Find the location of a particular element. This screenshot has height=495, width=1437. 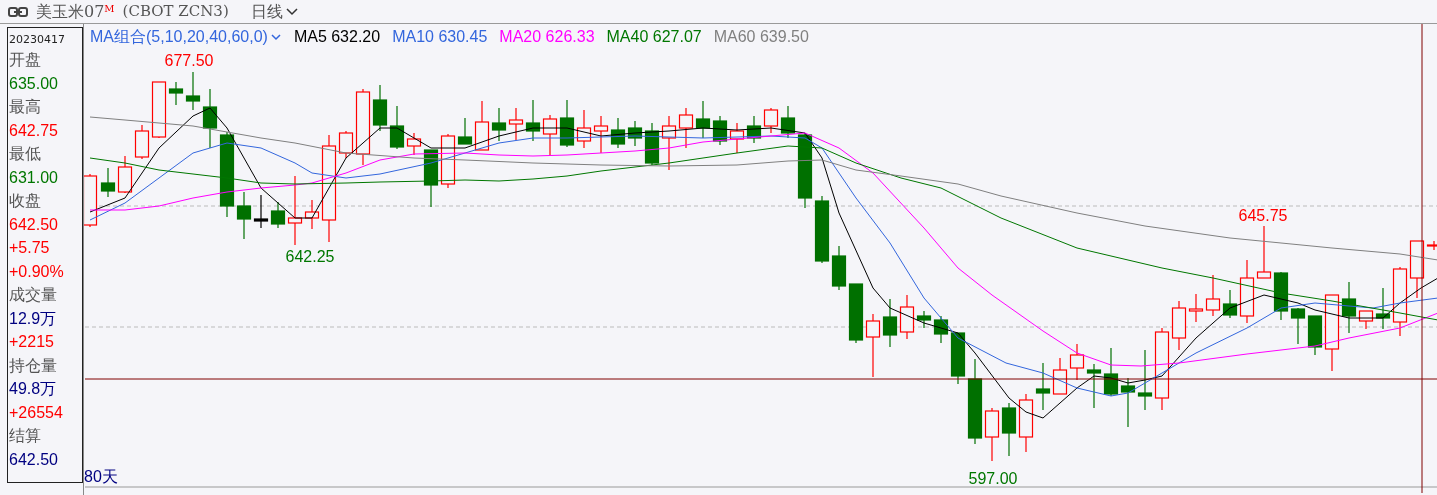

field-value: 49.8万 is located at coordinates (33, 389).